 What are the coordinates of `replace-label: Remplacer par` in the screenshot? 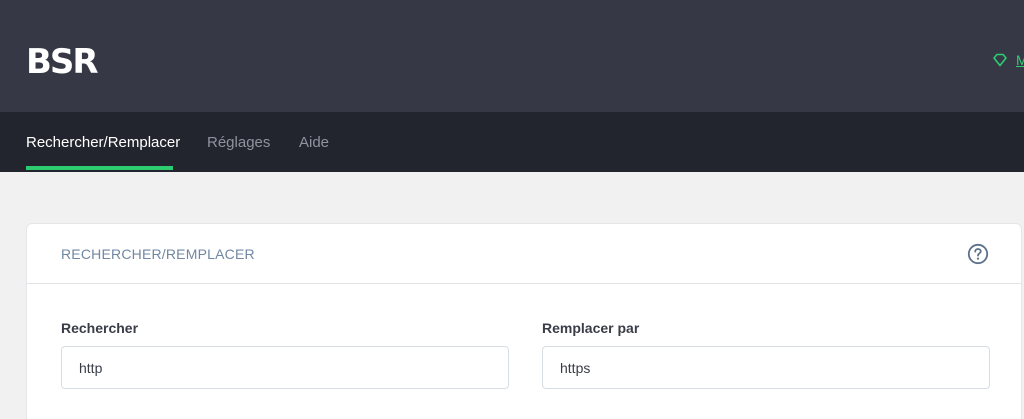 It's located at (591, 328).